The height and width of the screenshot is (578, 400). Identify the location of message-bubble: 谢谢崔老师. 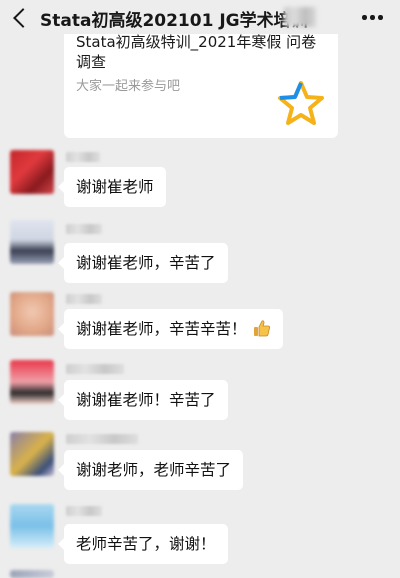
(112, 187).